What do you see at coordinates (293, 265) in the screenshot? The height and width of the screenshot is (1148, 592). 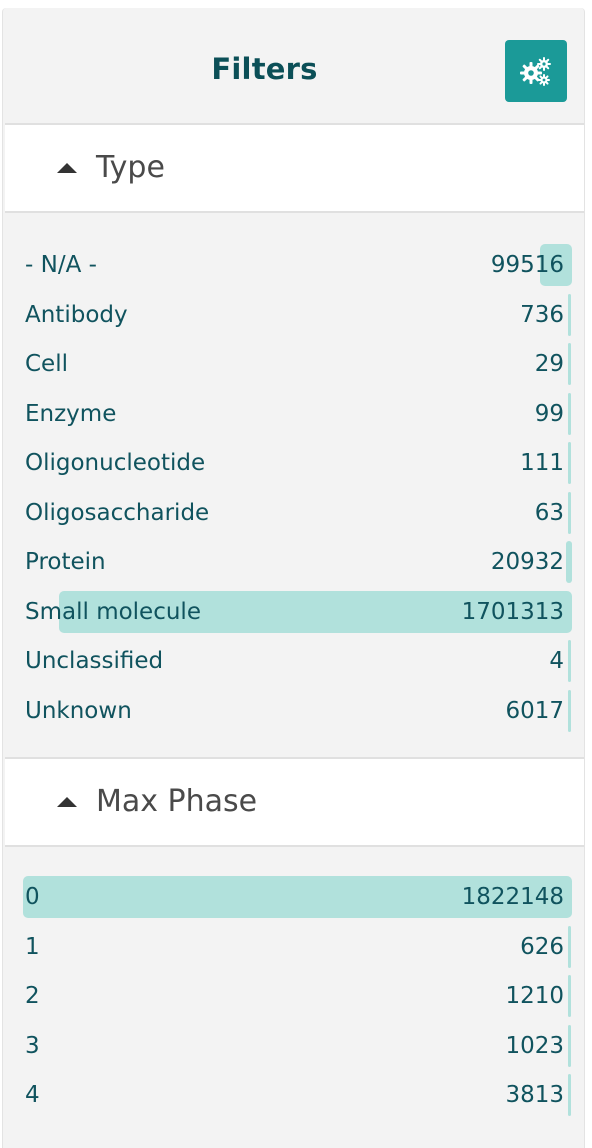 I see `facet-row: - N/A - 99516` at bounding box center [293, 265].